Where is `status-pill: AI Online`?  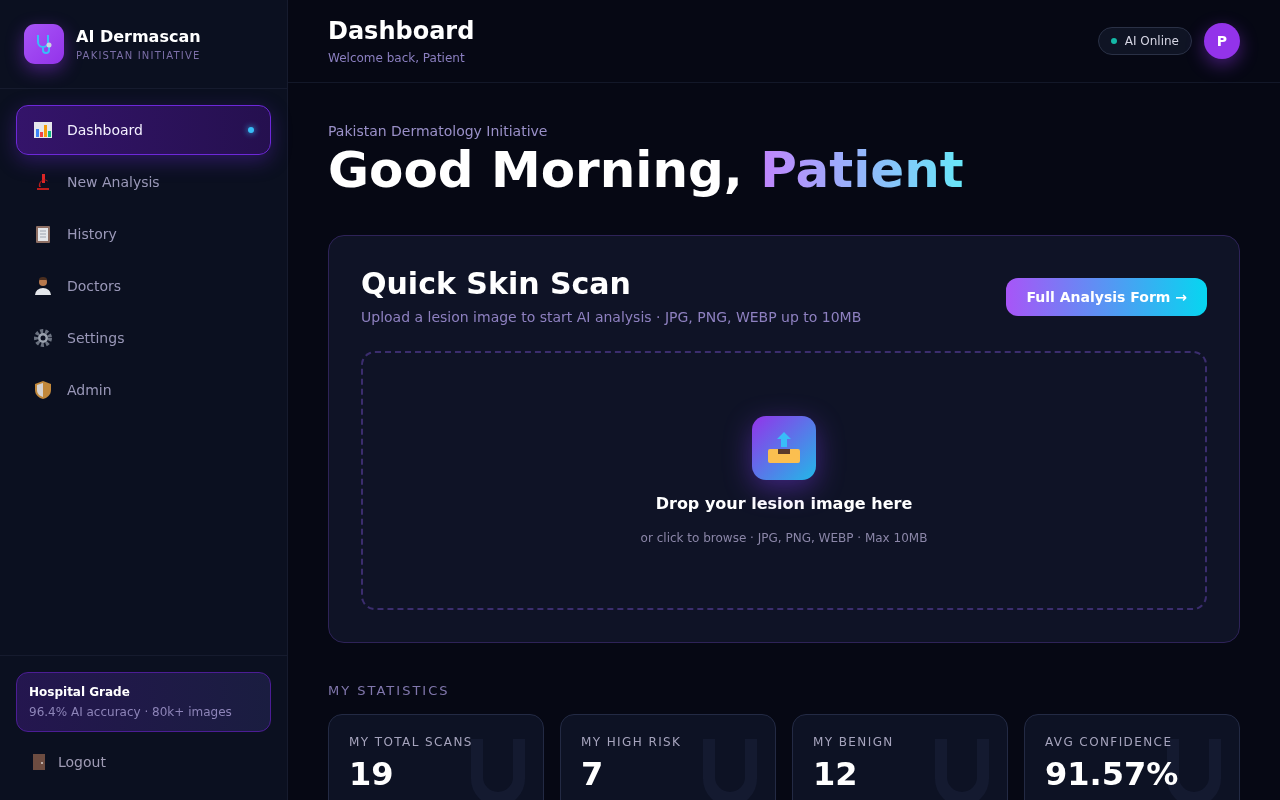 status-pill: AI Online is located at coordinates (1144, 41).